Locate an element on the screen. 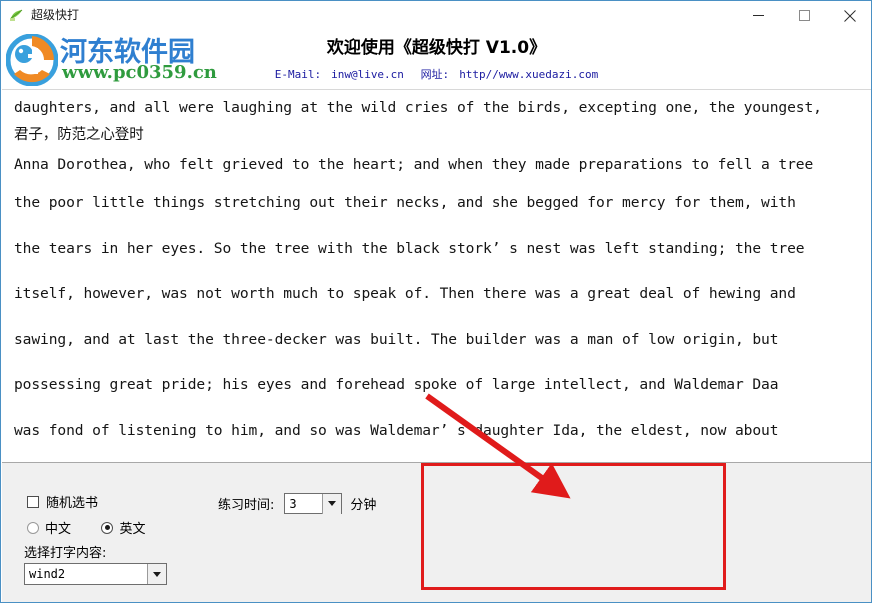 Image resolution: width=872 pixels, height=603 pixels. radio-icon-english is located at coordinates (107, 527).